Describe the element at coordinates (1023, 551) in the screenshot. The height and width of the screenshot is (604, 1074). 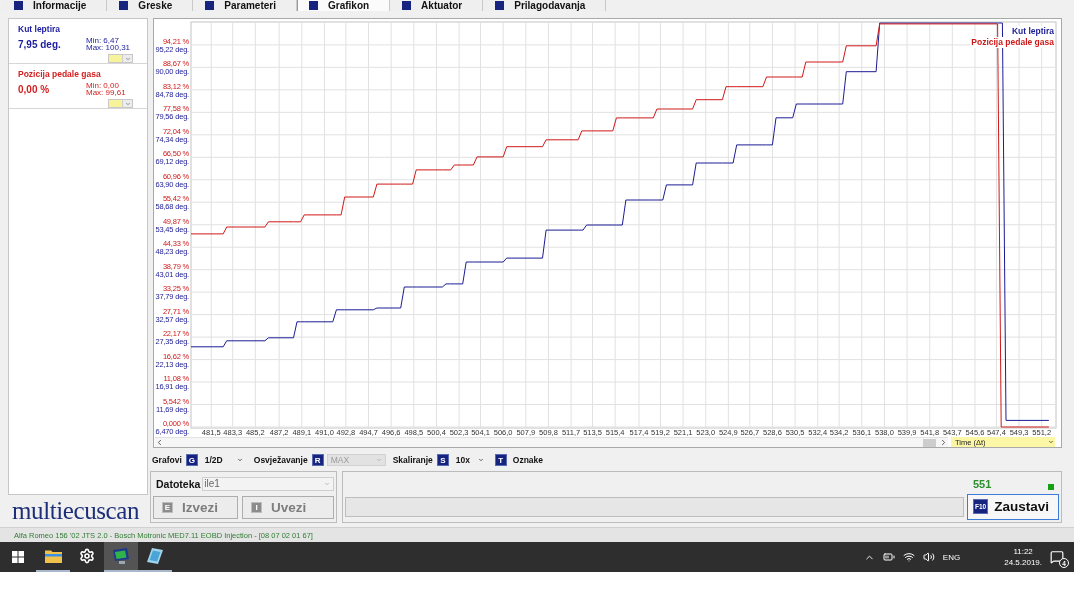
I see `clock-time: 11:22` at that location.